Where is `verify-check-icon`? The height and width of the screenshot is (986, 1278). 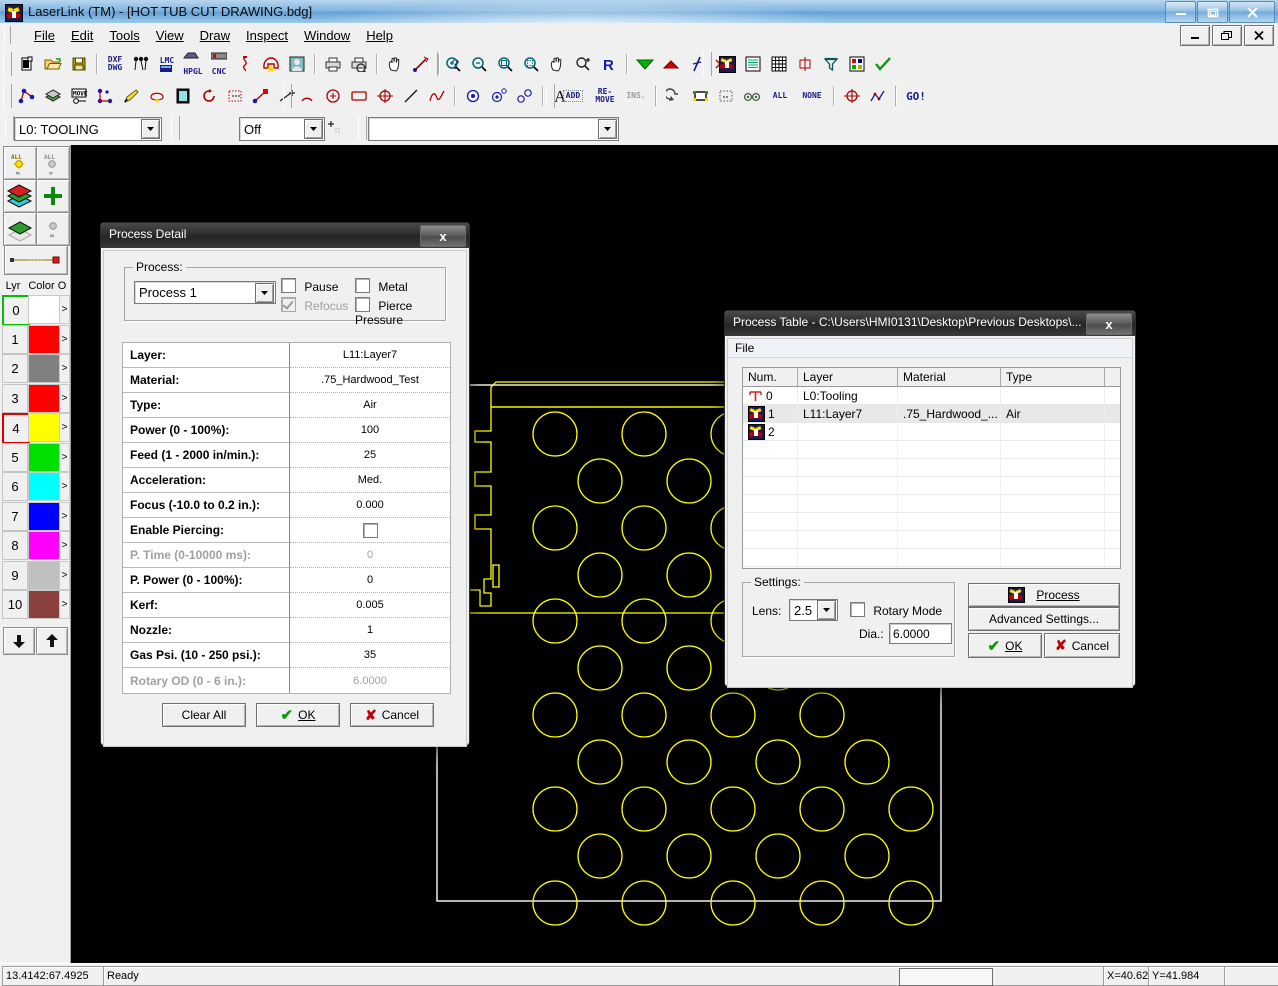 verify-check-icon is located at coordinates (883, 64).